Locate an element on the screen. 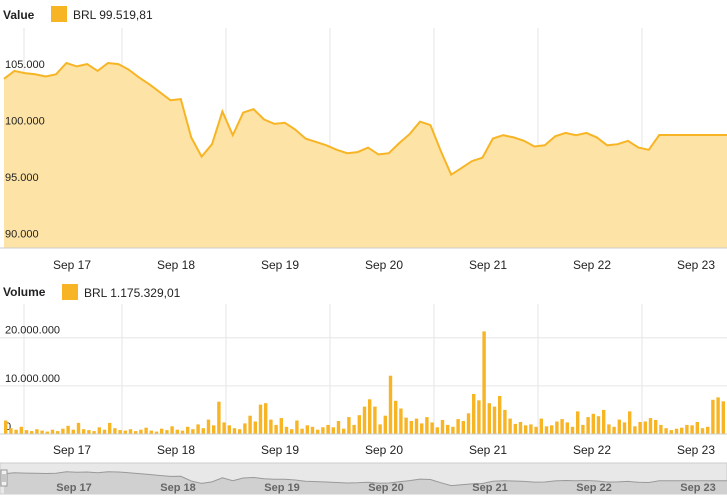 The height and width of the screenshot is (500, 727). volume-chart-title: Volume is located at coordinates (24, 292).